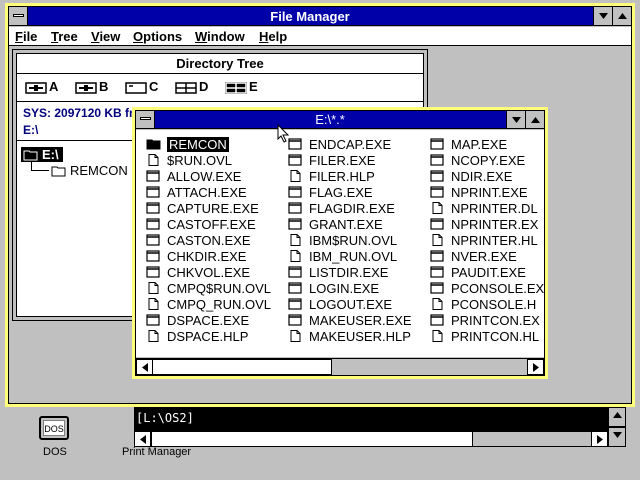  I want to click on file-item: GRANT.EXE, so click(350, 225).